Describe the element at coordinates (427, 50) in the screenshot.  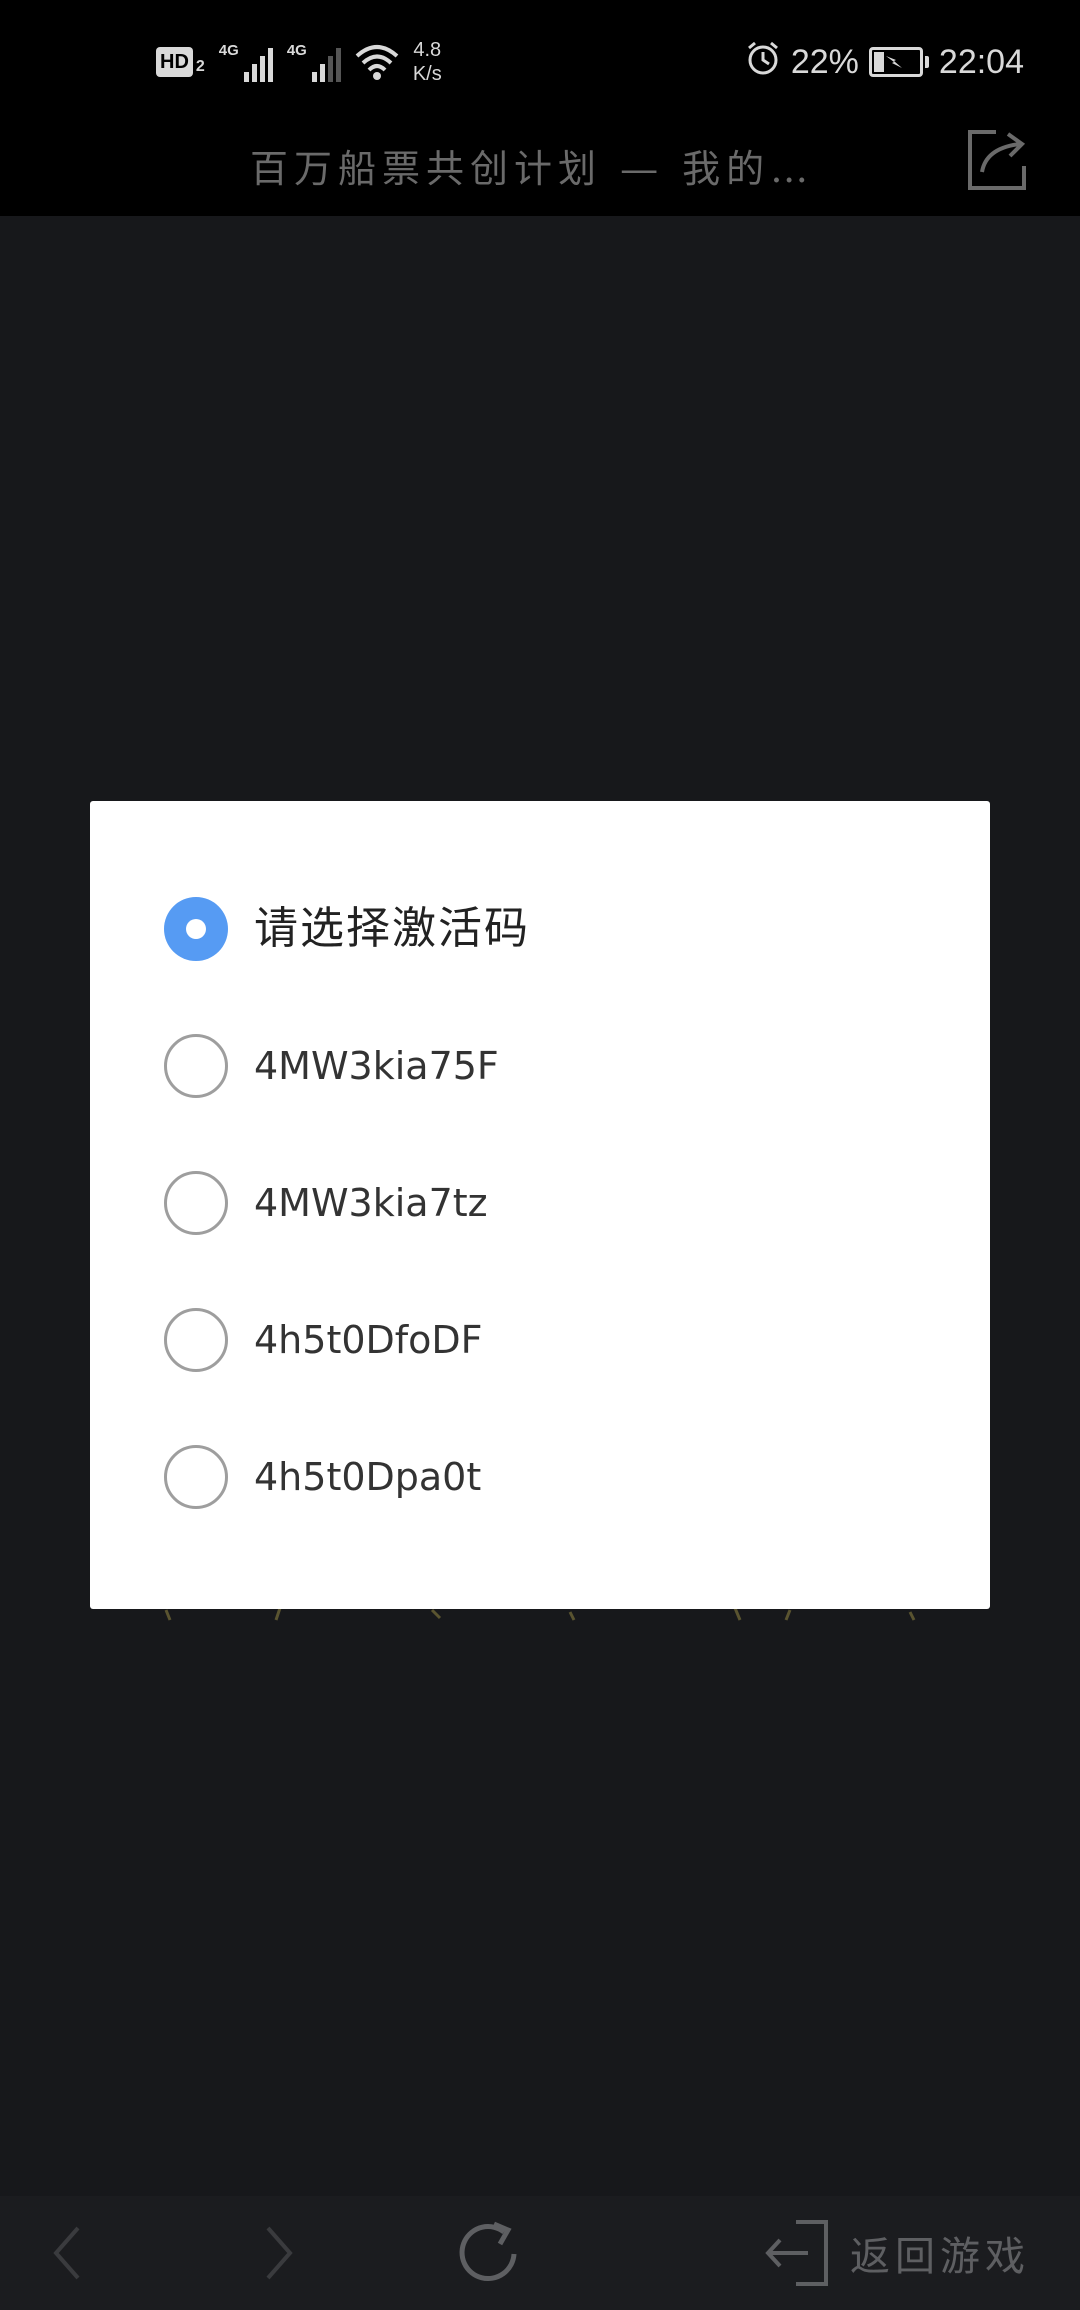
I see `speed-value: 4.8` at that location.